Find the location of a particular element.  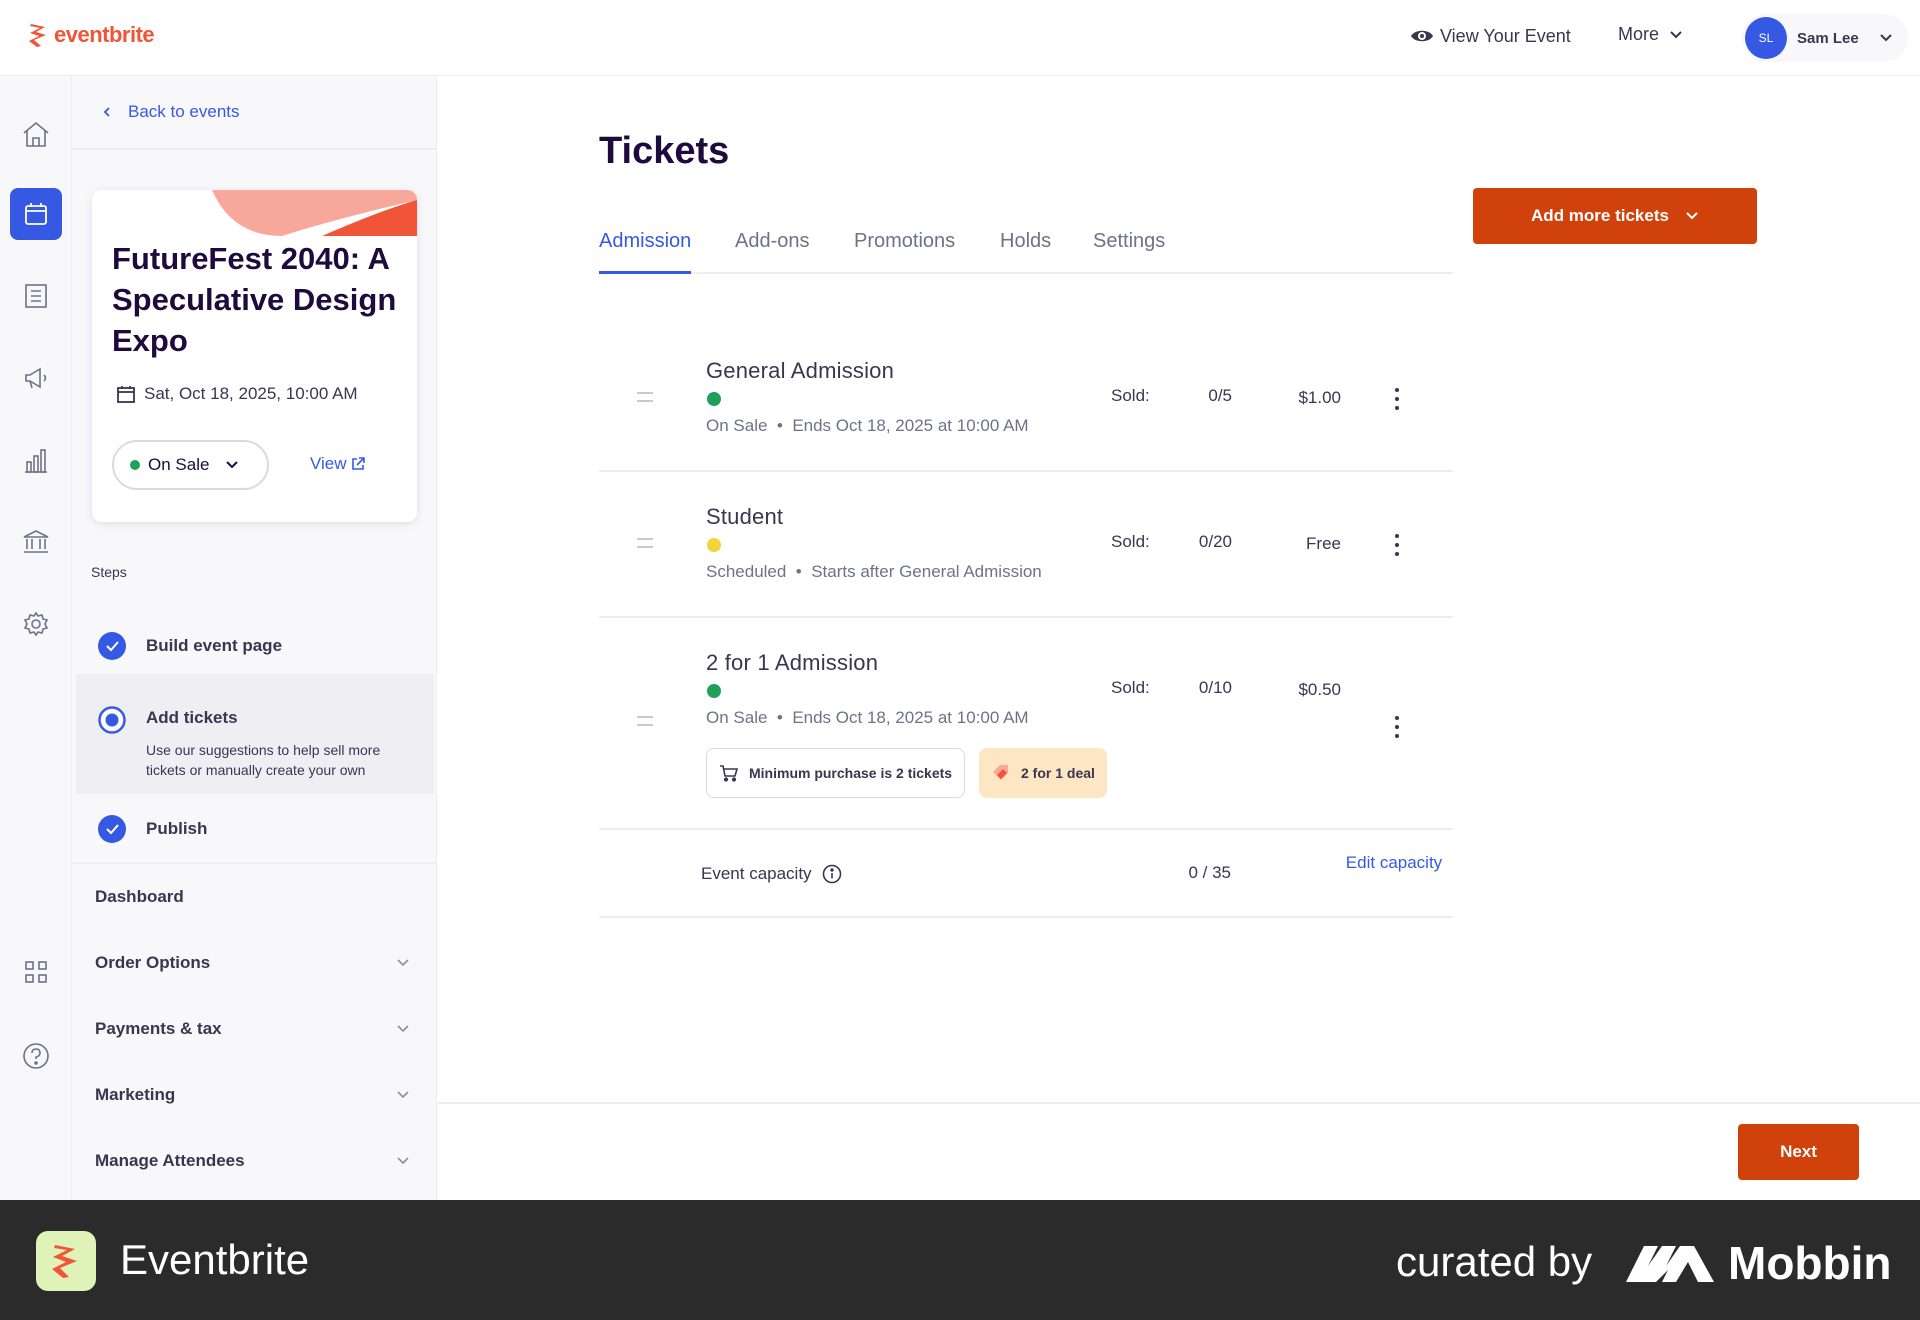

ticket-name: Student is located at coordinates (745, 516).